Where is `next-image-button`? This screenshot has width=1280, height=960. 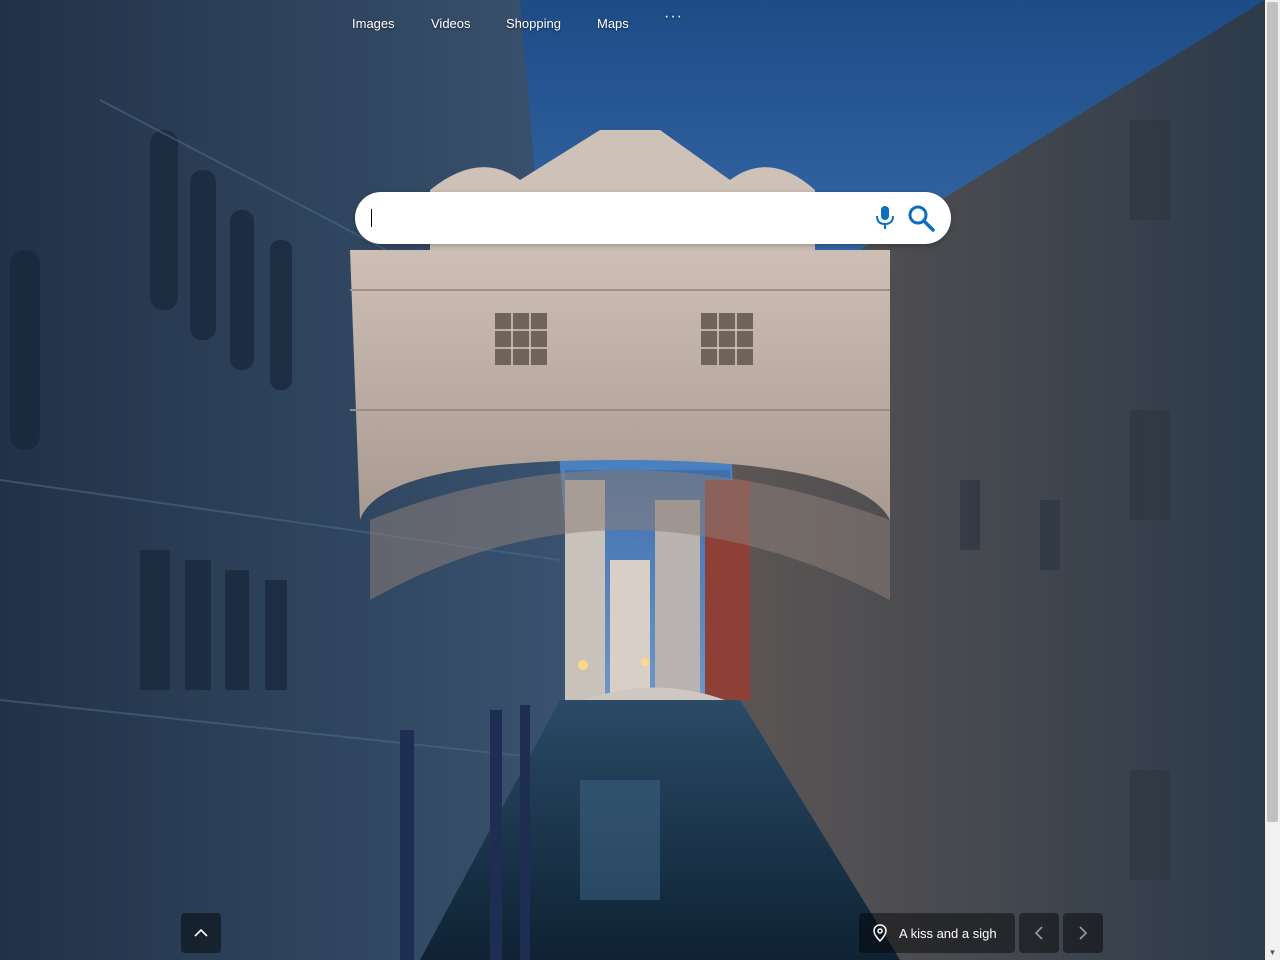 next-image-button is located at coordinates (1083, 933).